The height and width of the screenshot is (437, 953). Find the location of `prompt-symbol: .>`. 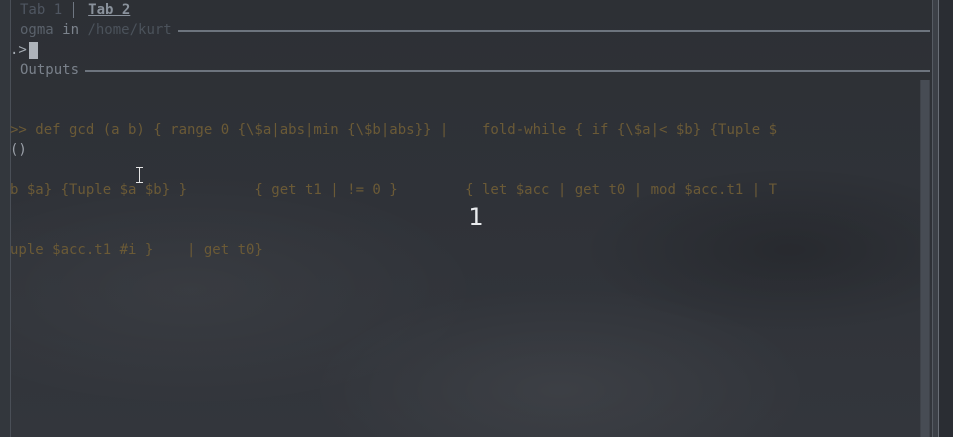

prompt-symbol: .> is located at coordinates (18, 50).